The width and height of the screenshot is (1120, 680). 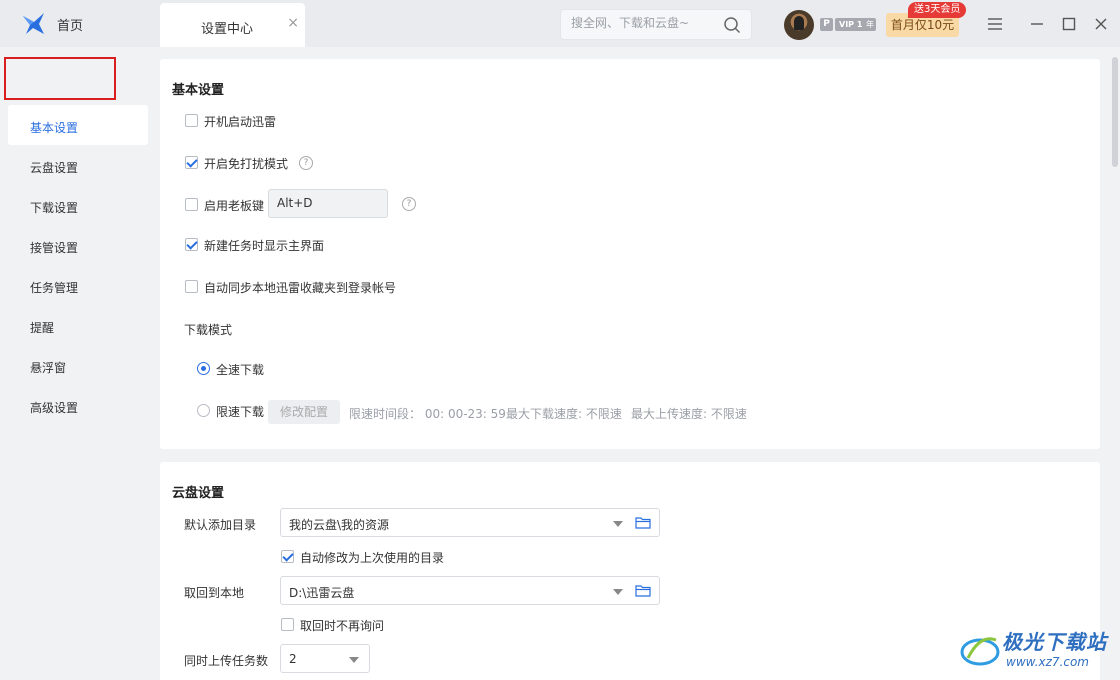 I want to click on highlight-frame, so click(x=60, y=78).